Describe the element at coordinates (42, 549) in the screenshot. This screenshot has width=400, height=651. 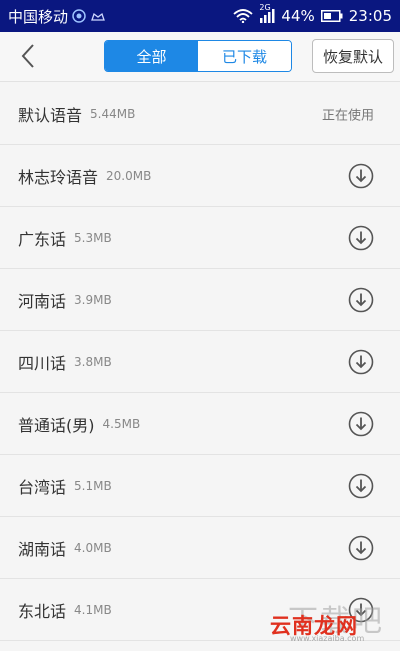
I see `voice-name: 湖南话` at that location.